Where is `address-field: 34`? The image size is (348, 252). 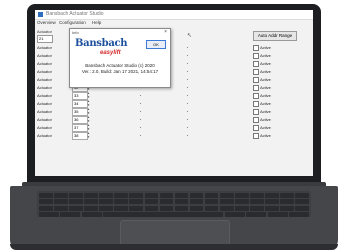
address-field: 34 is located at coordinates (80, 104).